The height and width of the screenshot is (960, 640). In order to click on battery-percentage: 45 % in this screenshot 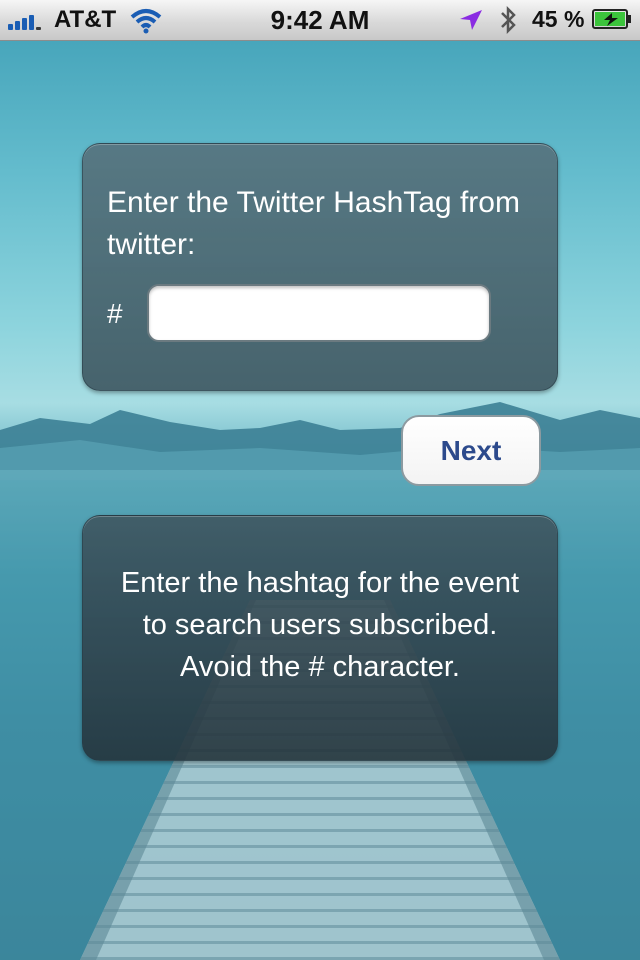, I will do `click(558, 19)`.